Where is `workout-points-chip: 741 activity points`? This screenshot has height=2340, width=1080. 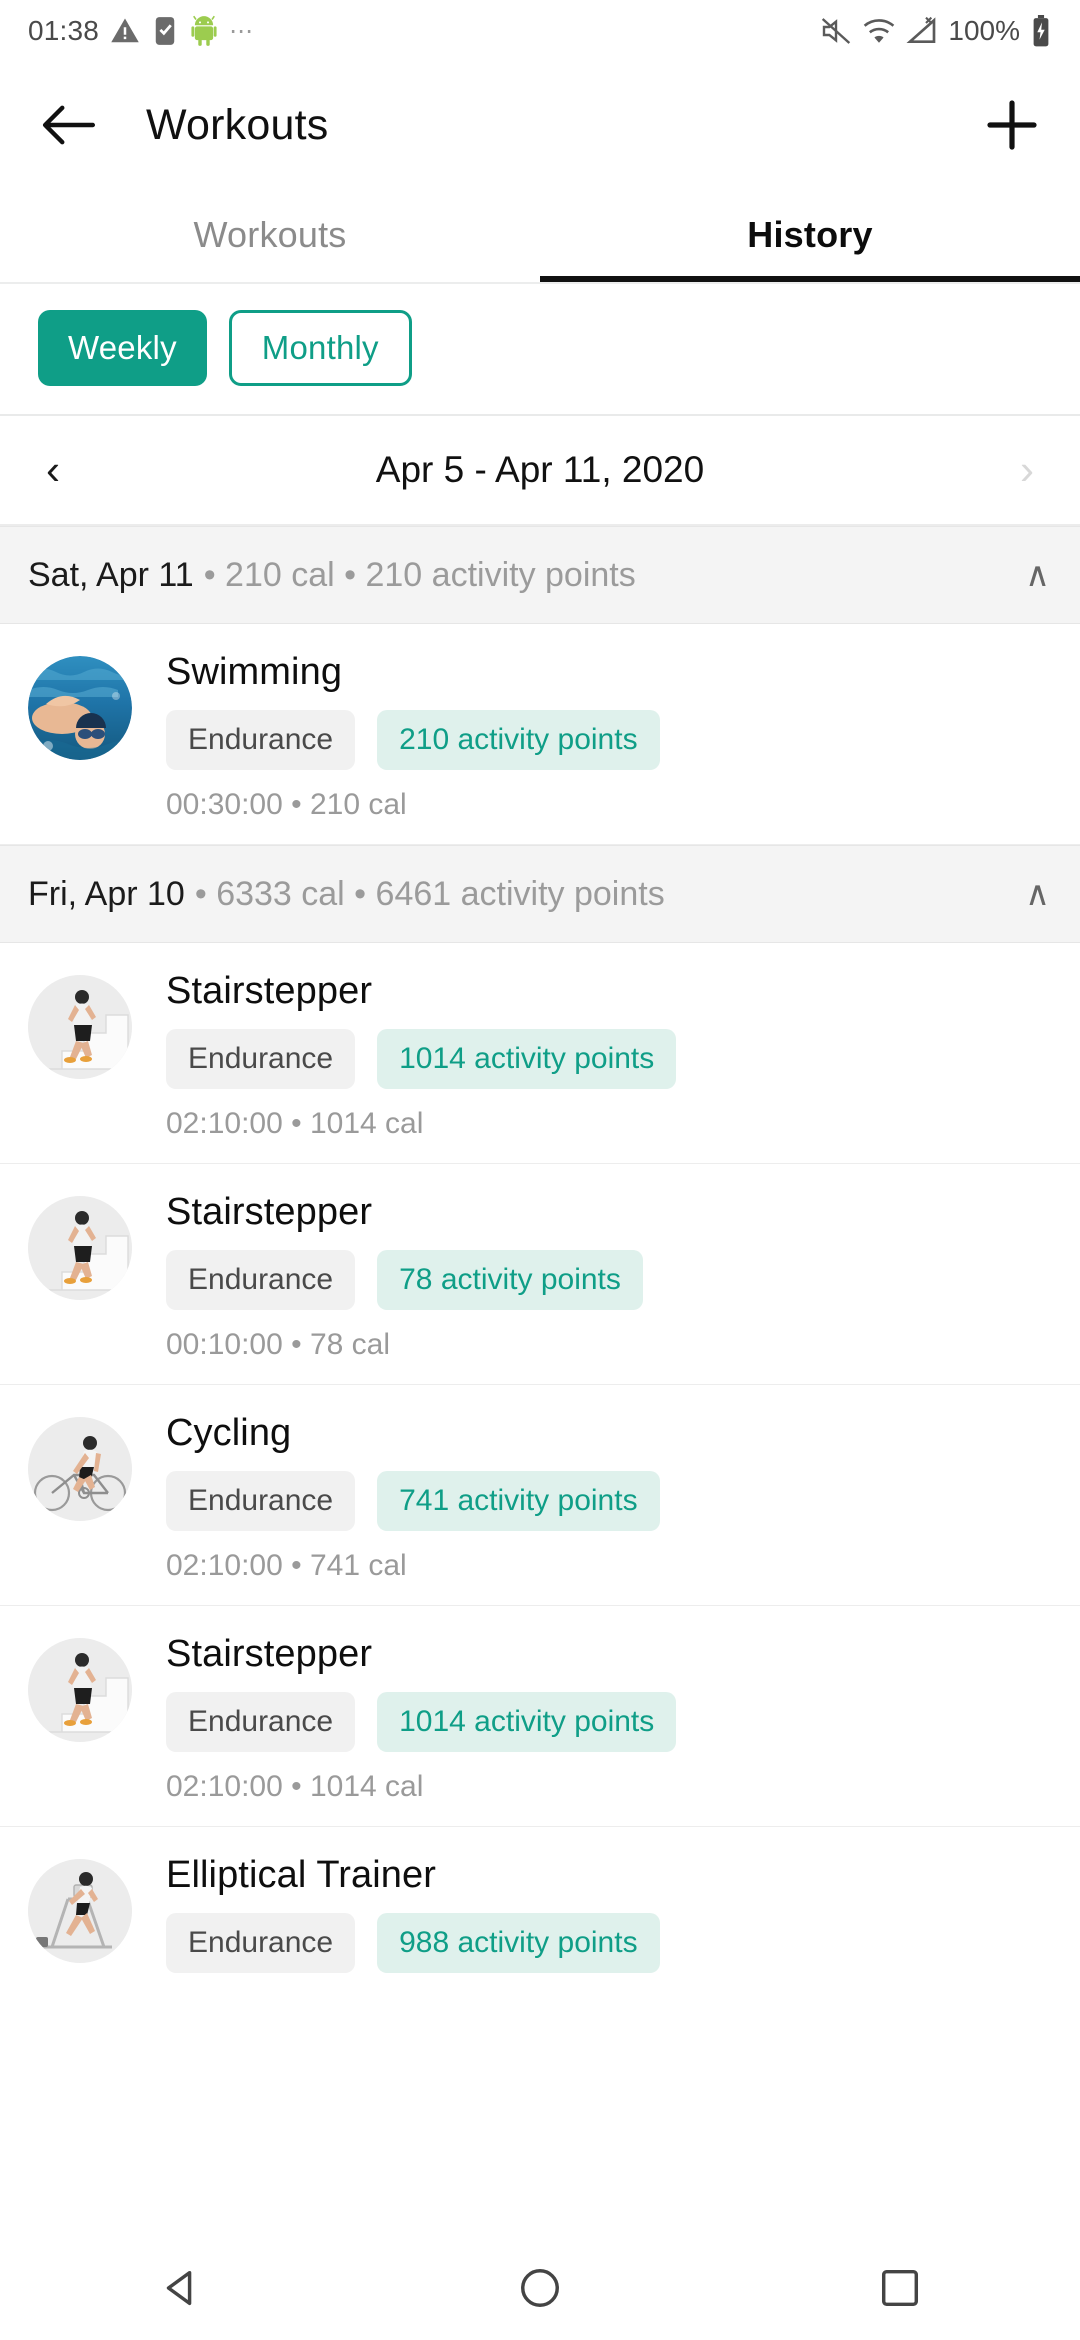 workout-points-chip: 741 activity points is located at coordinates (518, 1501).